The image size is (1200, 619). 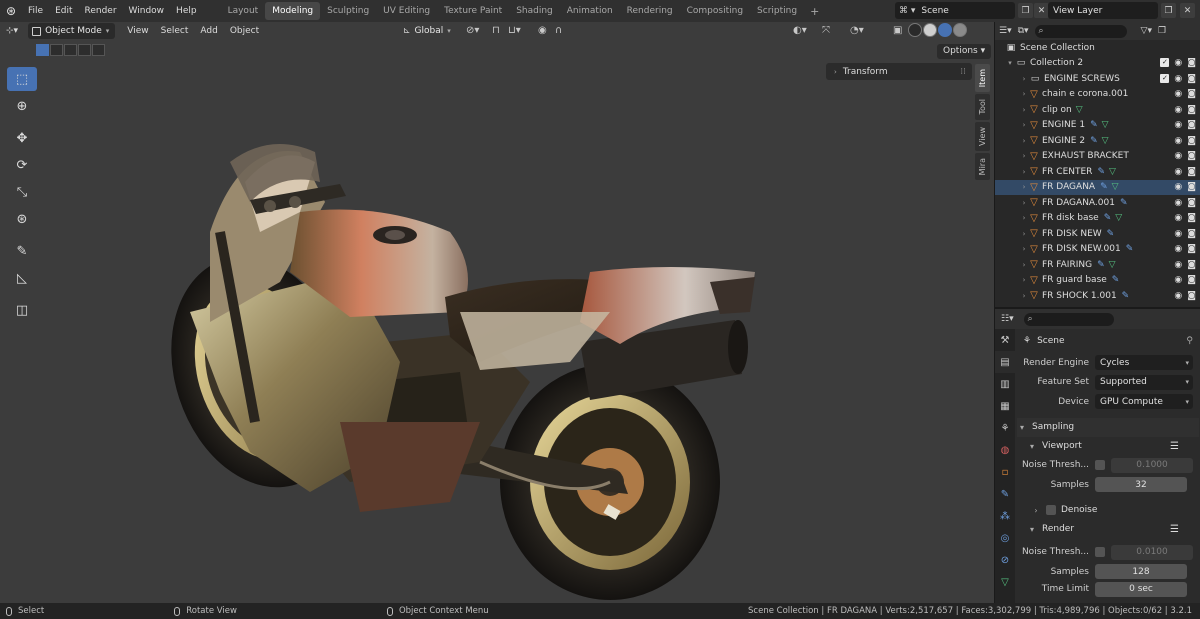 What do you see at coordinates (1100, 465) in the screenshot?
I see `viewport-noise-checkbox` at bounding box center [1100, 465].